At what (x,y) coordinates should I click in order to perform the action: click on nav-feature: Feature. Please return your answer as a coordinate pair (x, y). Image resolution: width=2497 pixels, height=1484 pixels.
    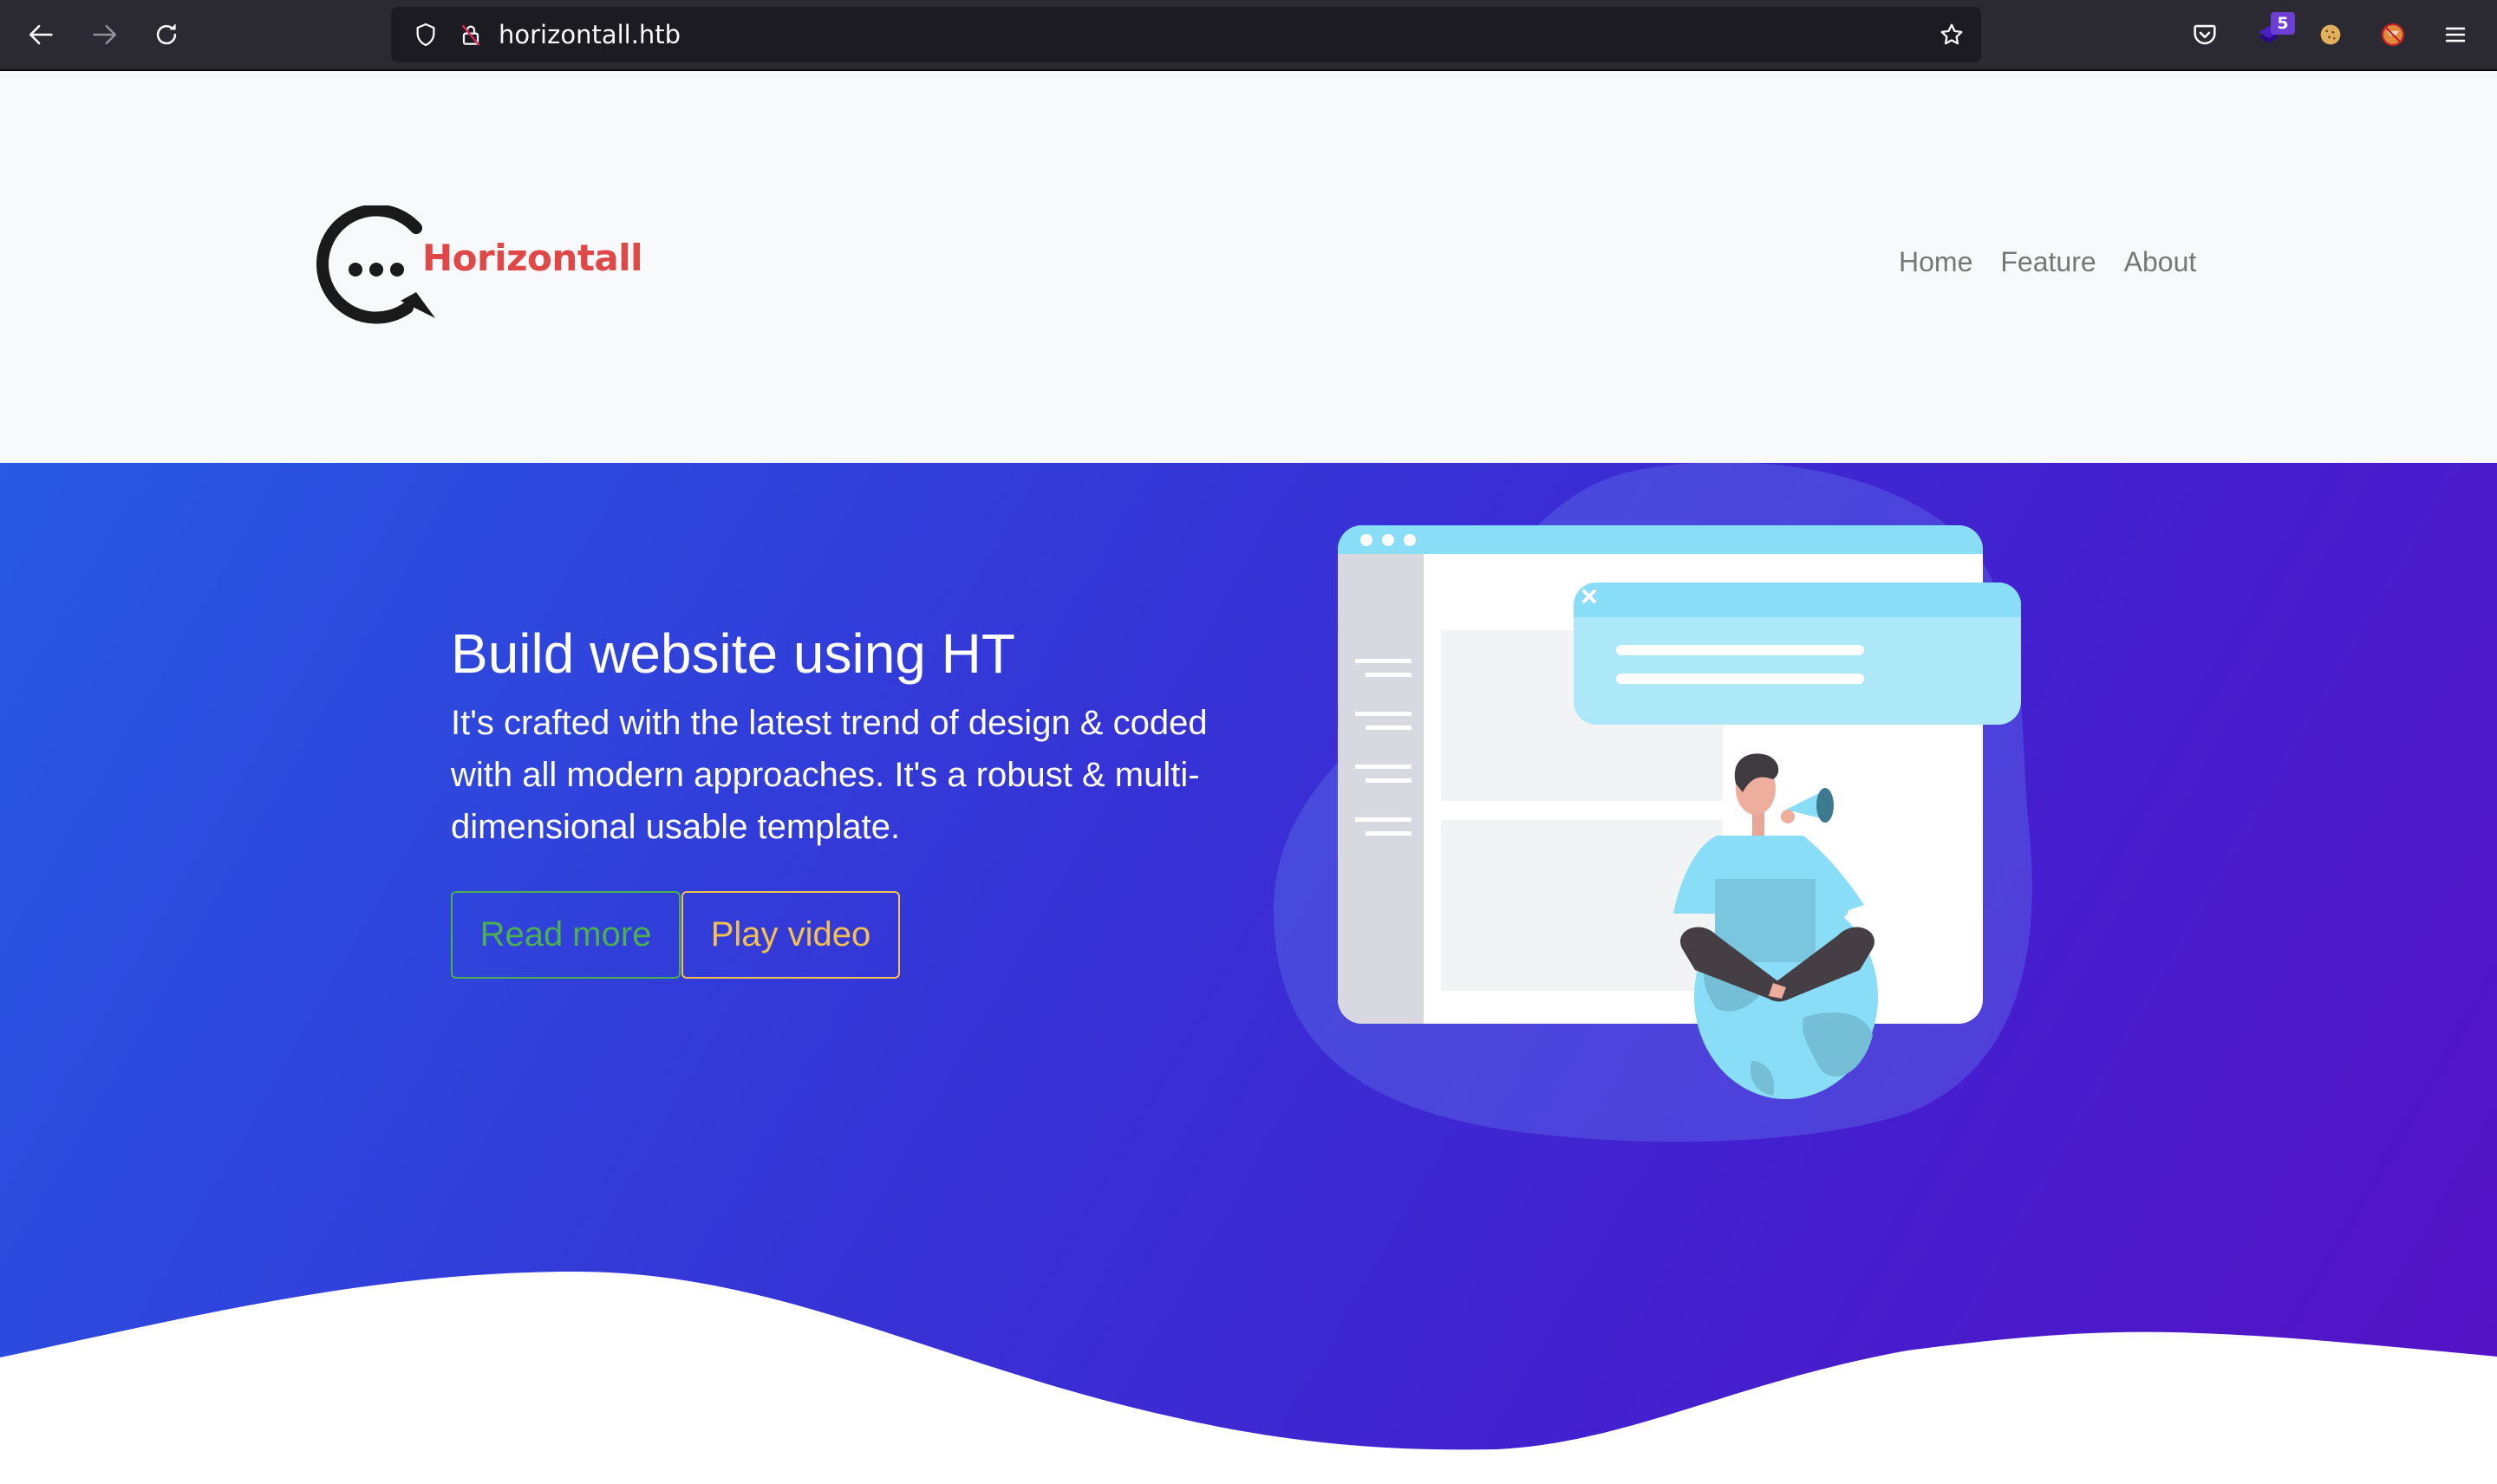
    Looking at the image, I should click on (2048, 261).